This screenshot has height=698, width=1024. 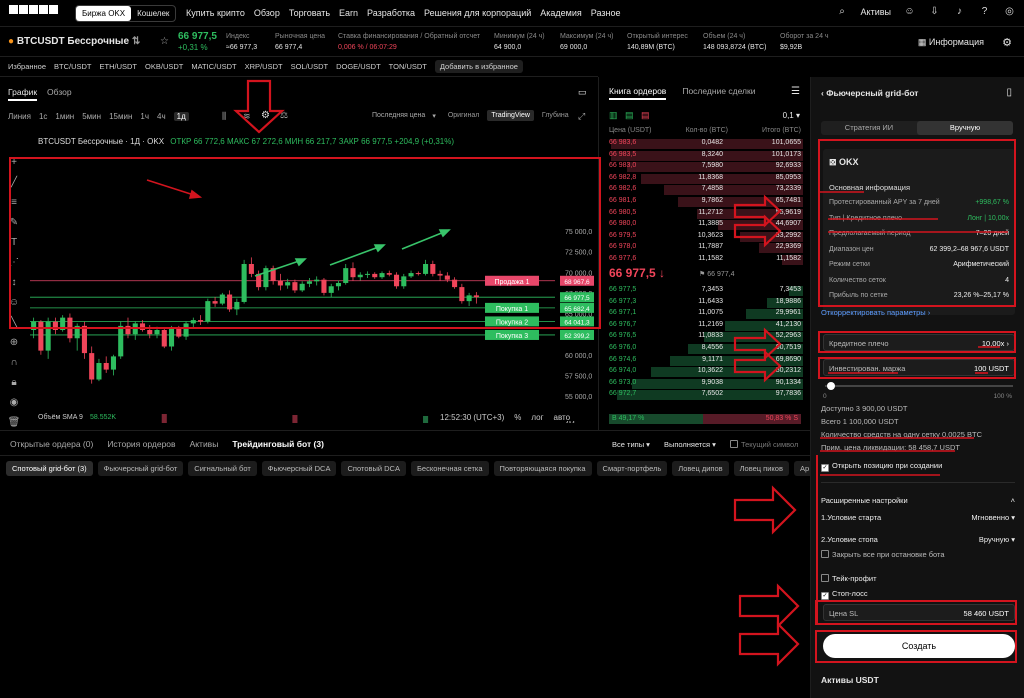 What do you see at coordinates (718, 93) in the screenshot?
I see `tab-recent-trades: Последние сделки` at bounding box center [718, 93].